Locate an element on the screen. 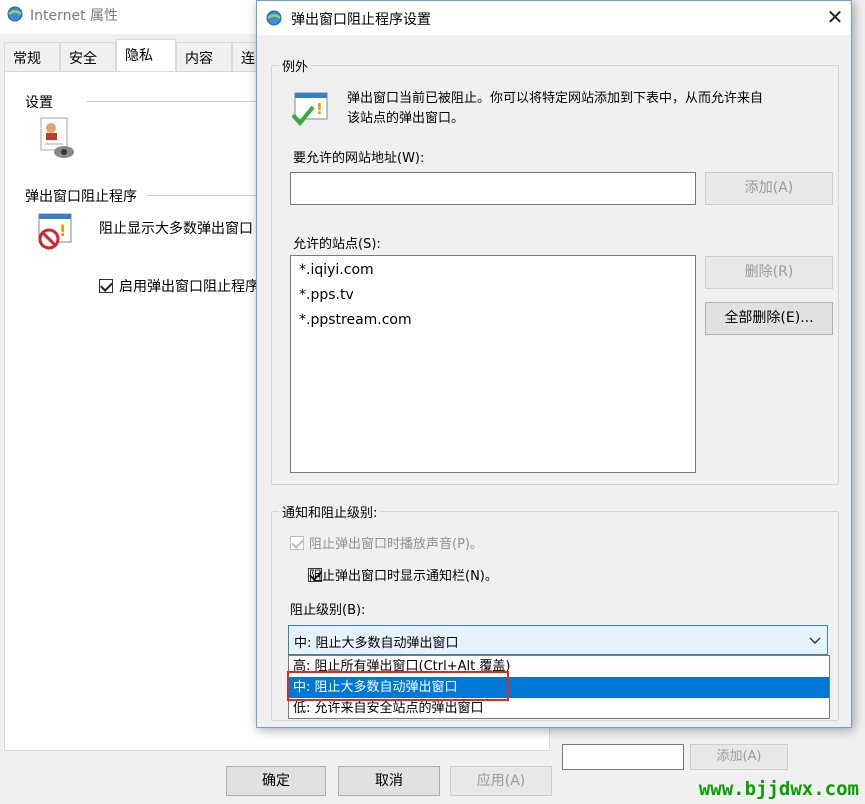  blocking-level-select: 中: 阻止大多数自动弹出窗口 is located at coordinates (558, 640).